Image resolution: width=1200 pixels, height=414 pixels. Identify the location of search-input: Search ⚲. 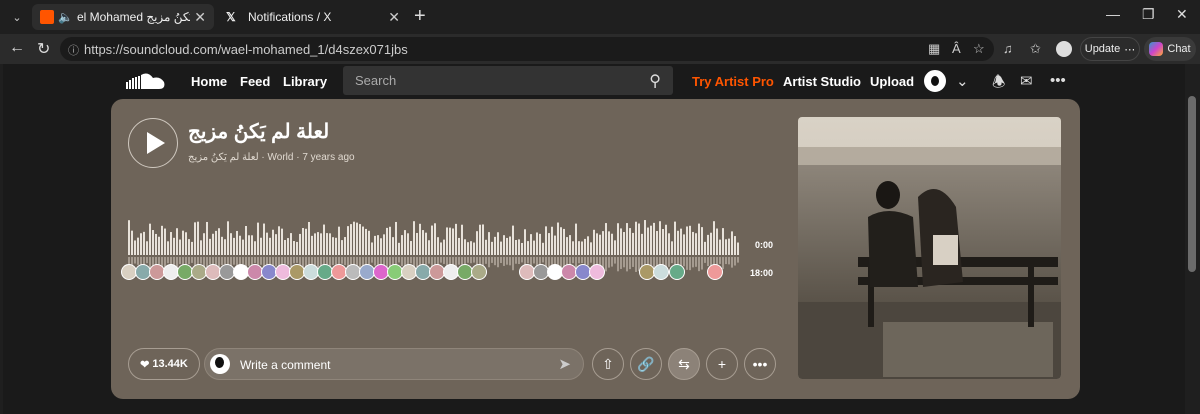
(508, 80).